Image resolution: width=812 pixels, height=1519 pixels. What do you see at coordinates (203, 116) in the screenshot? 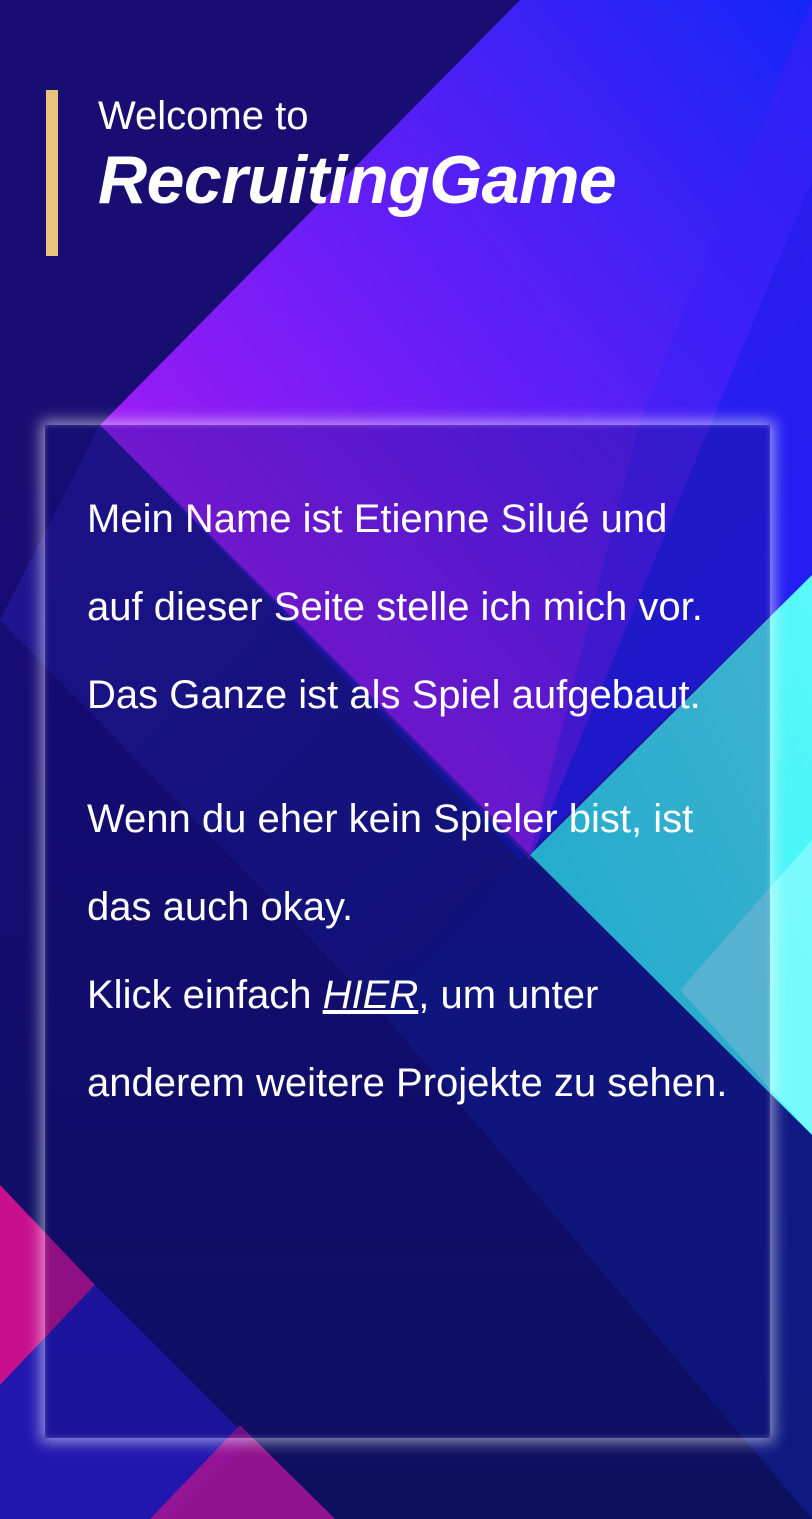
I see `welcome-text: Welcome to` at bounding box center [203, 116].